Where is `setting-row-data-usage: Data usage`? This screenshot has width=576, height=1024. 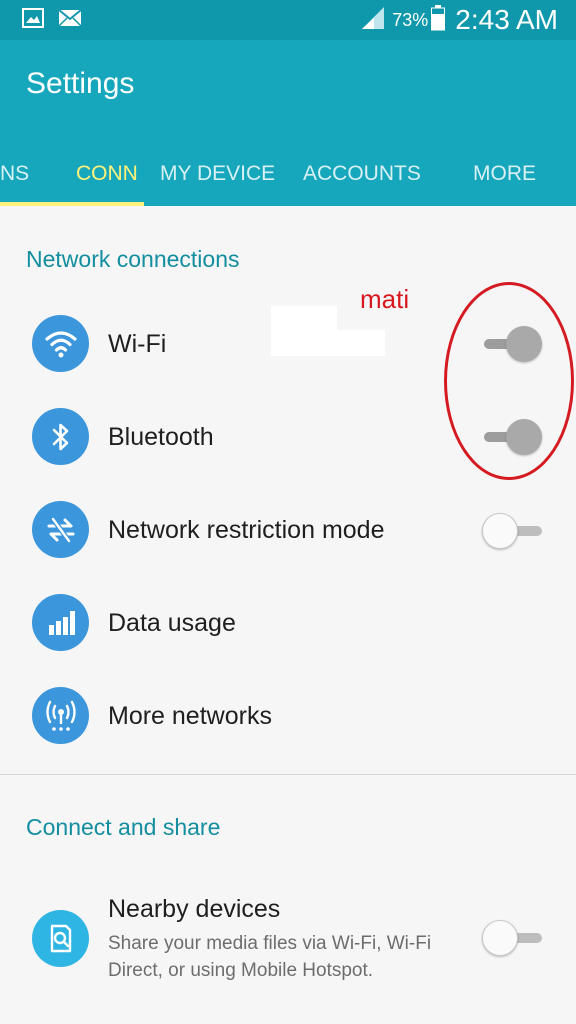 setting-row-data-usage: Data usage is located at coordinates (288, 622).